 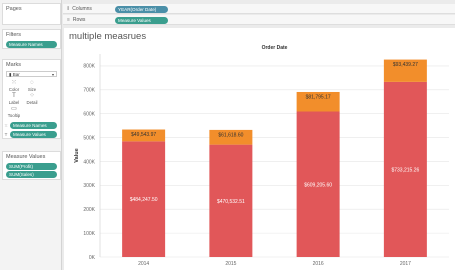 I want to click on data-label: $733,215.26, so click(x=405, y=170).